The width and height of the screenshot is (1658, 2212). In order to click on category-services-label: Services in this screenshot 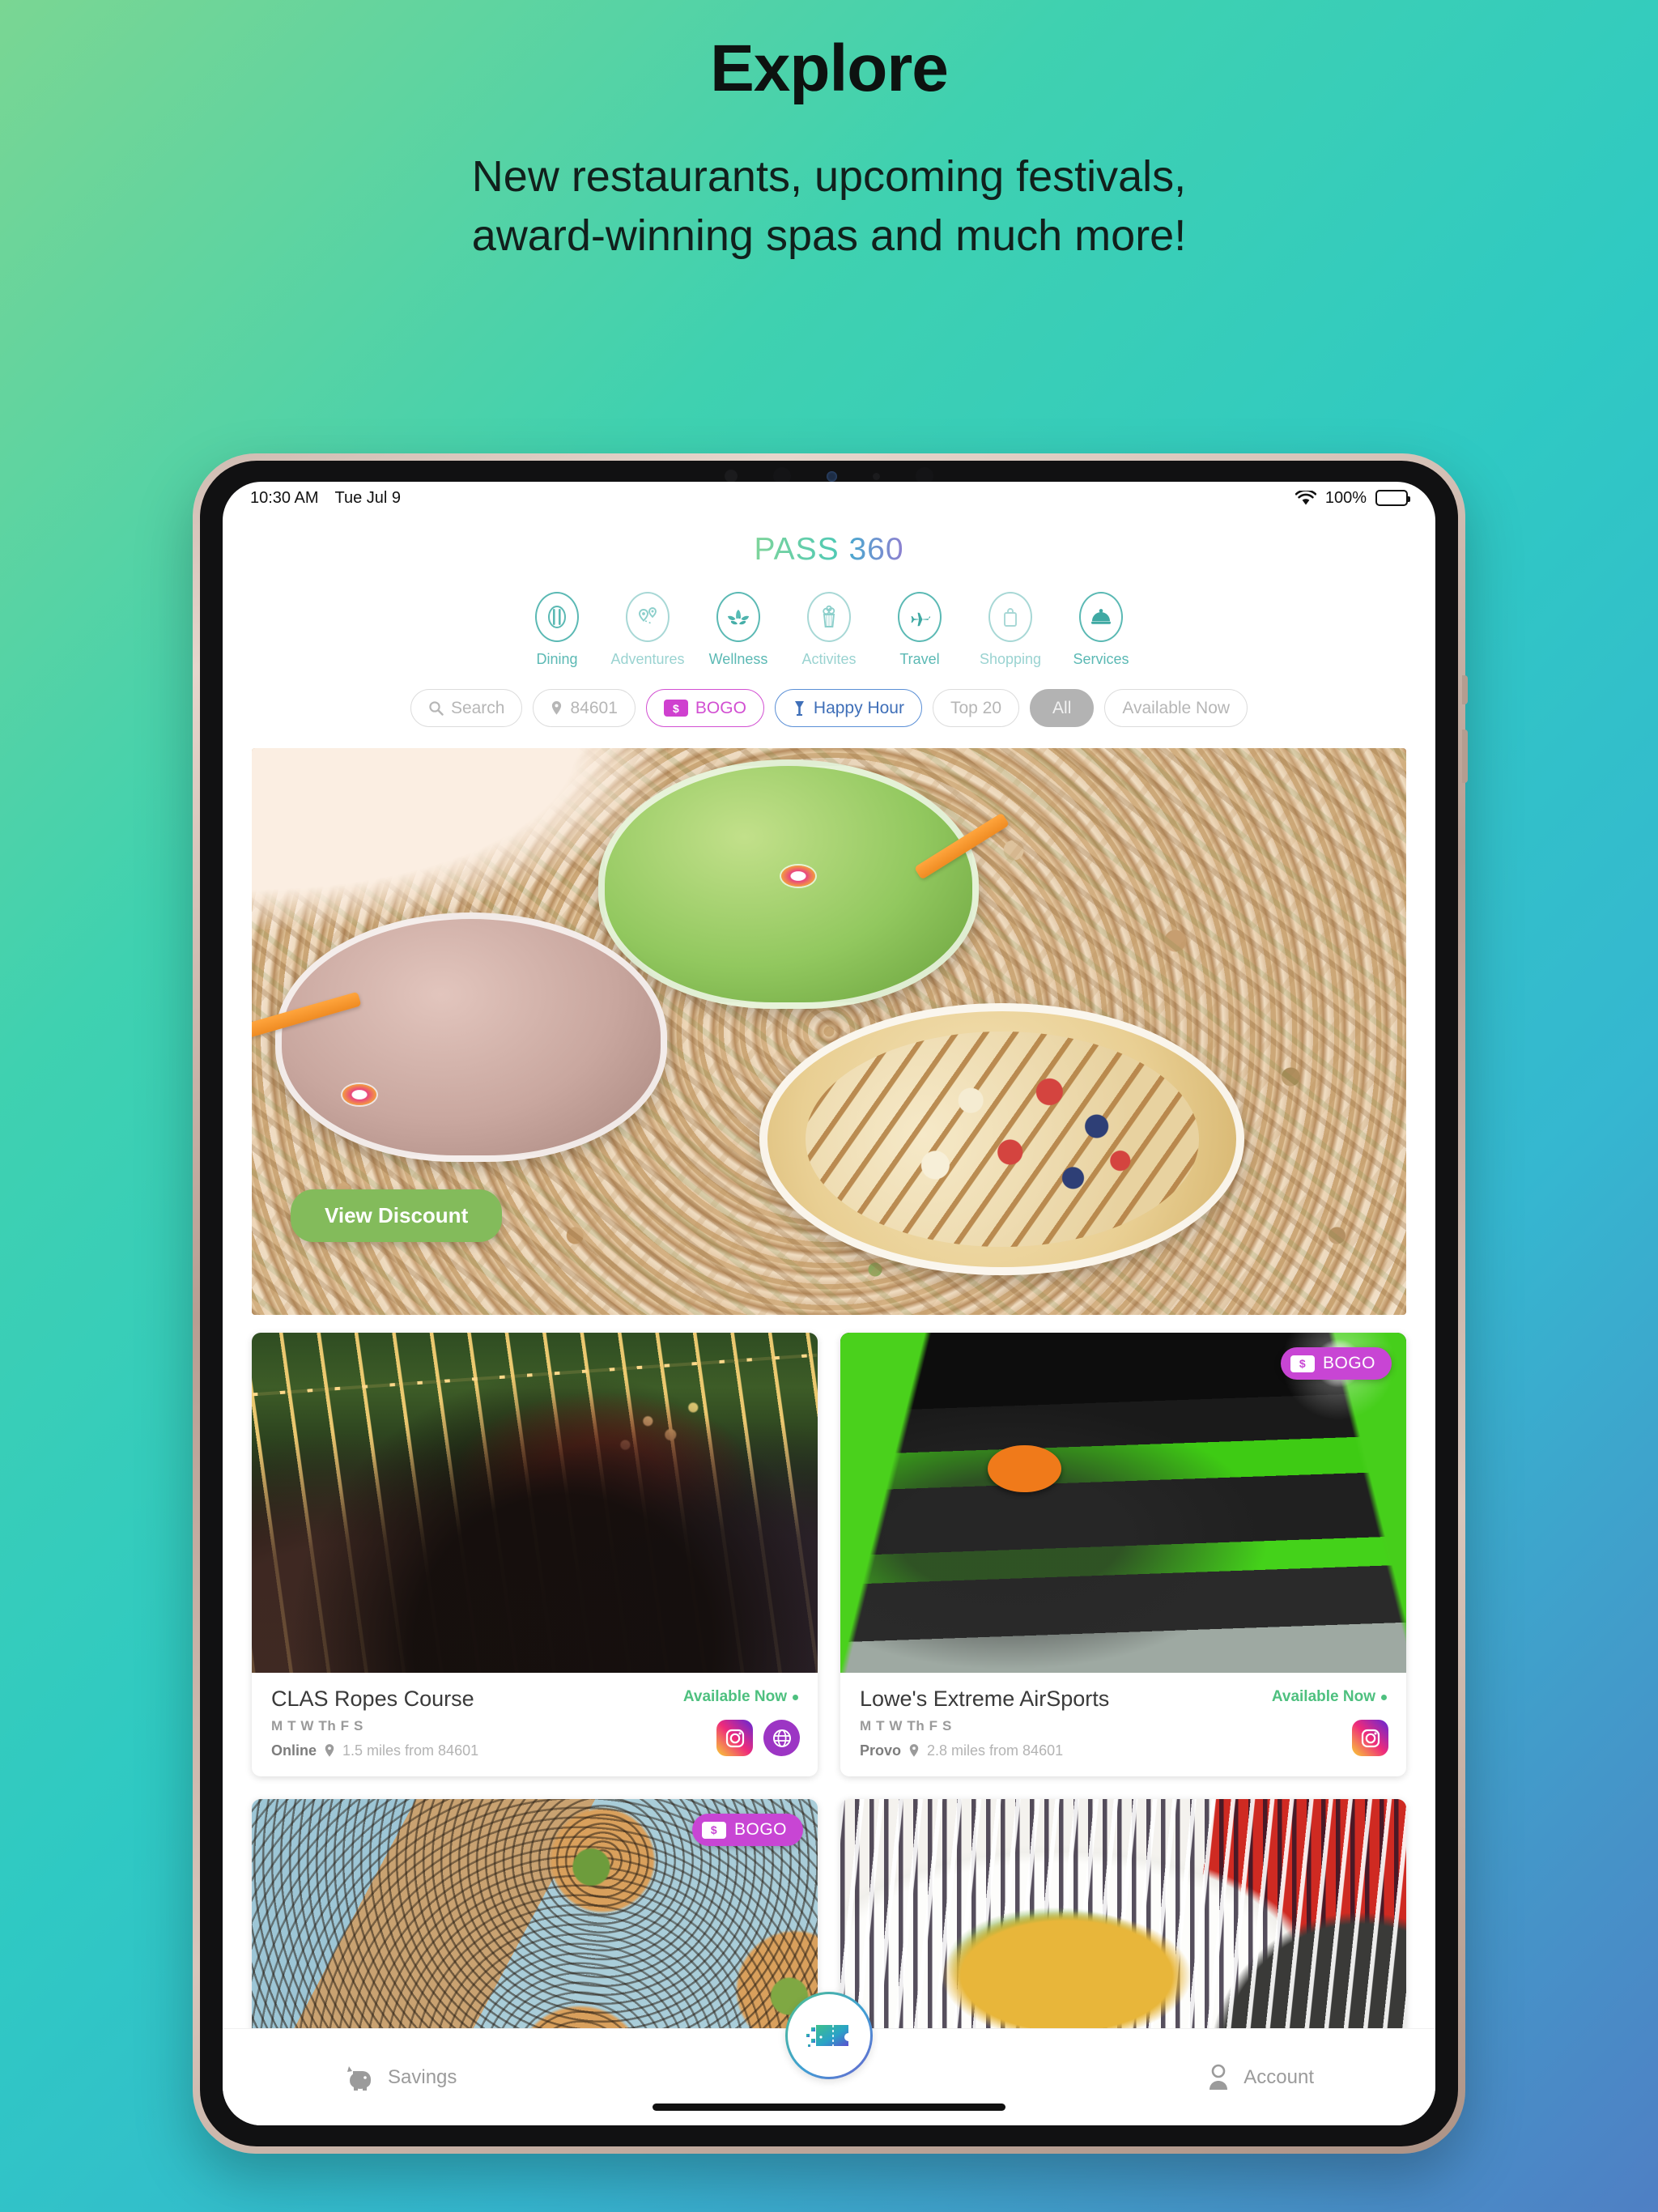, I will do `click(1101, 659)`.